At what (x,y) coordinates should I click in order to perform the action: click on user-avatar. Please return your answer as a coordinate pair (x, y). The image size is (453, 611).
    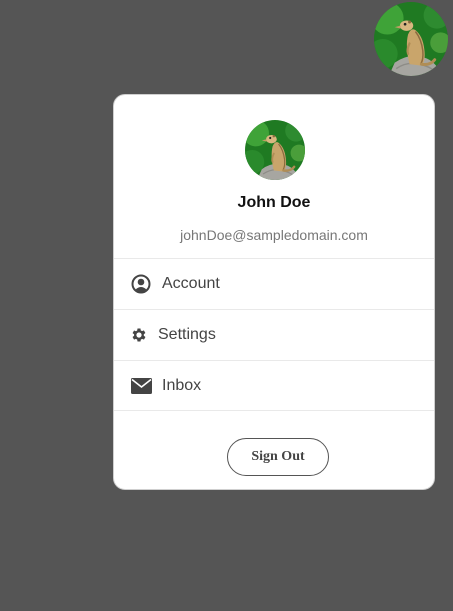
    Looking at the image, I should click on (275, 150).